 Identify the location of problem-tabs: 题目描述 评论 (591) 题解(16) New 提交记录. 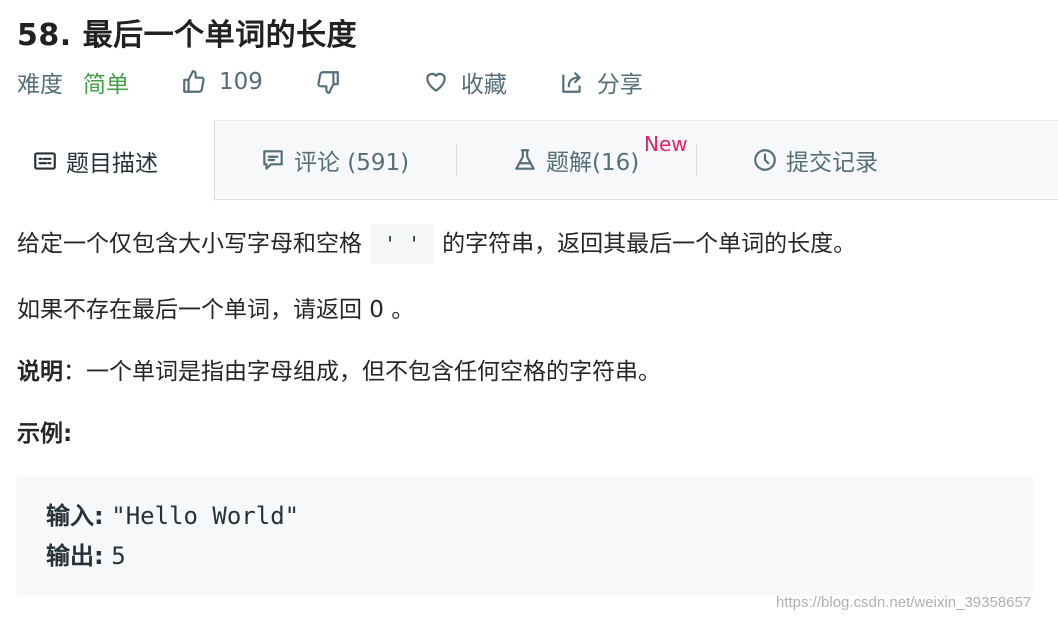
(529, 160).